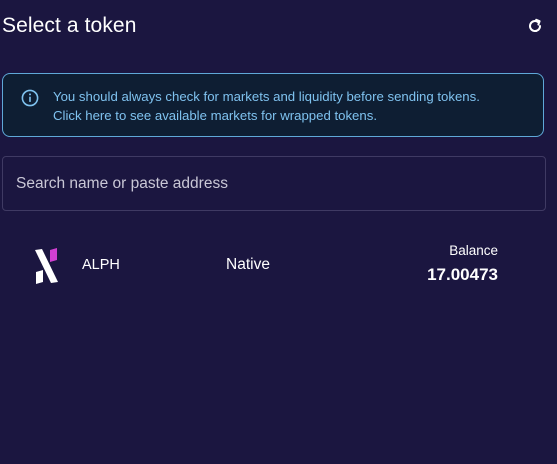 This screenshot has height=464, width=557. What do you see at coordinates (462, 274) in the screenshot?
I see `balance-value: 17.00473` at bounding box center [462, 274].